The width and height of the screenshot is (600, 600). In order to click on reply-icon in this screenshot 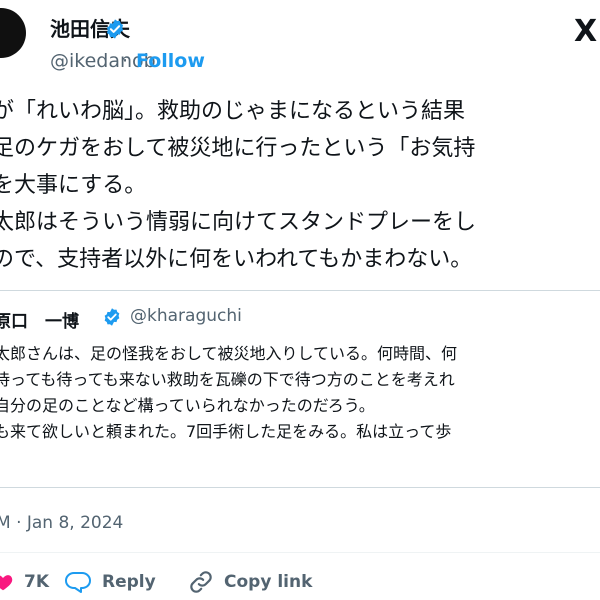, I will do `click(78, 582)`.